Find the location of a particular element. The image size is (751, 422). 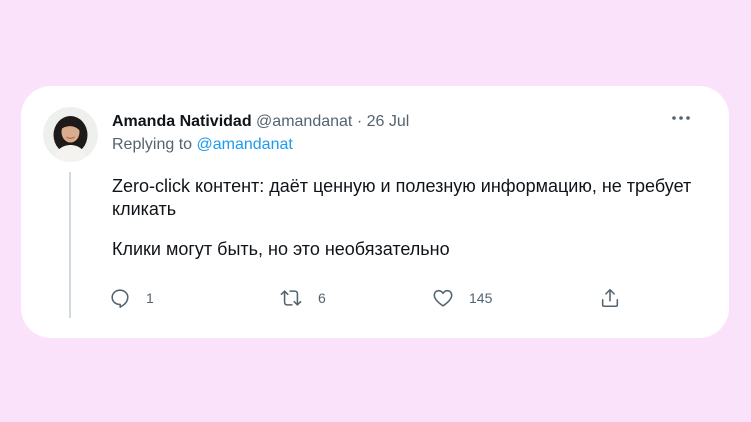

reply-icon is located at coordinates (120, 298).